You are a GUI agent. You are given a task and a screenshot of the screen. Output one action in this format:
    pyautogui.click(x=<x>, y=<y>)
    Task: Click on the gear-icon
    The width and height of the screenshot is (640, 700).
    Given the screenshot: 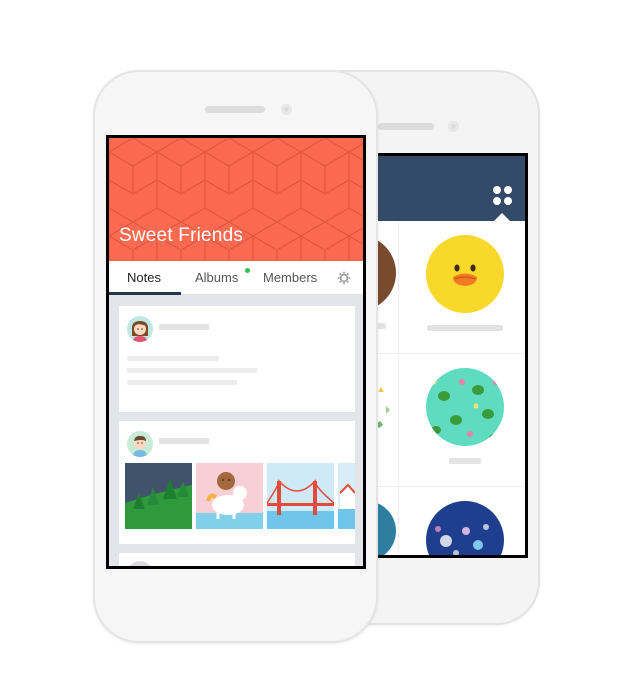 What is the action you would take?
    pyautogui.click(x=344, y=278)
    